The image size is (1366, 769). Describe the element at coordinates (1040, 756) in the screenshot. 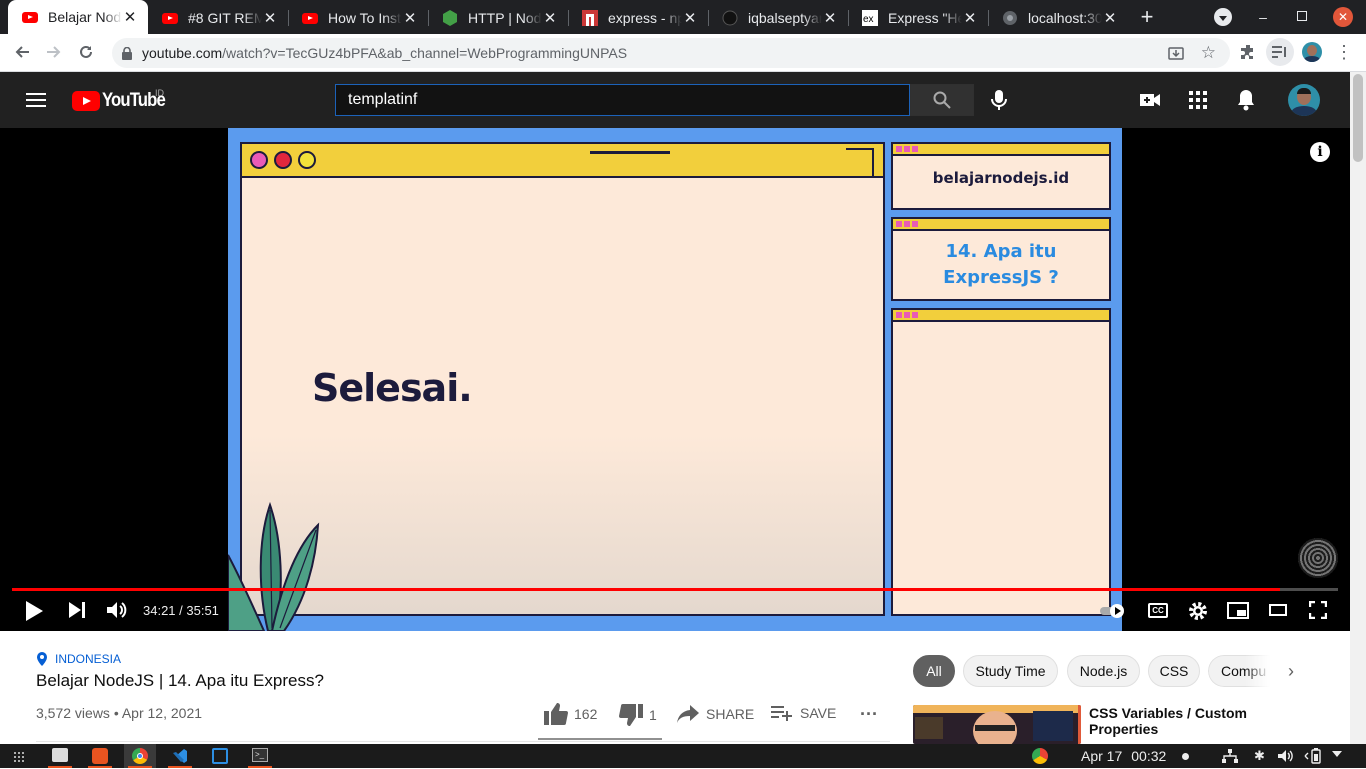

I see `chrome-tray-icon` at that location.